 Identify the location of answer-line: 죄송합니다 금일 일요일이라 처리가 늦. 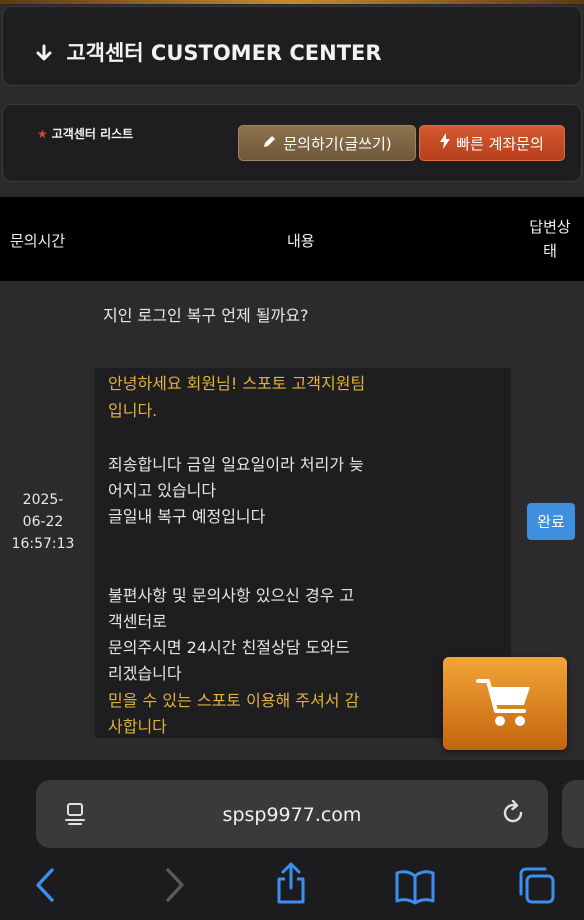
(236, 464).